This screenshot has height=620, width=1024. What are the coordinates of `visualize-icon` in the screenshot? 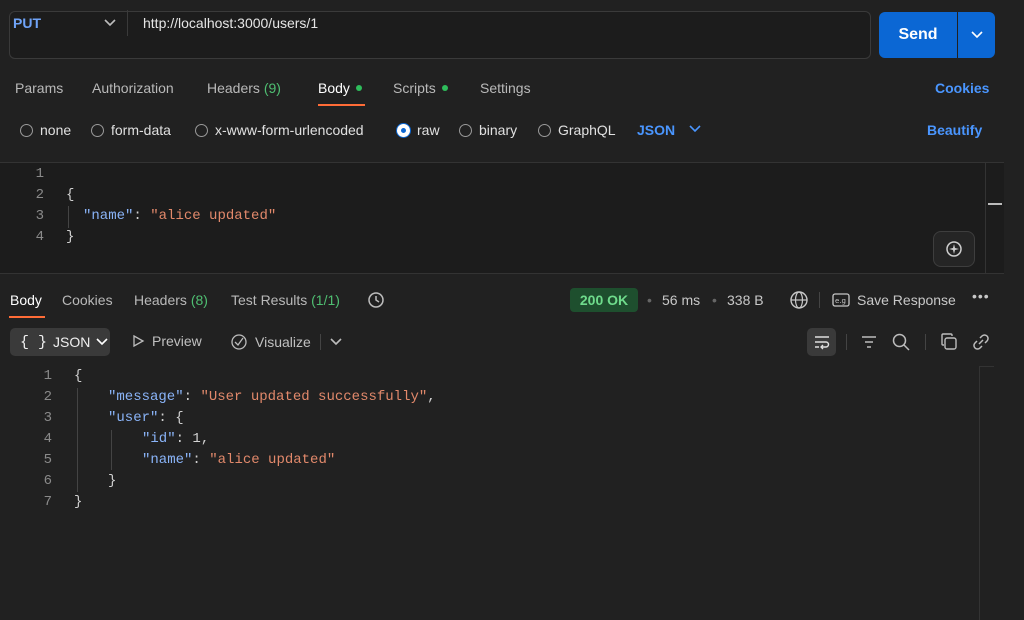 It's located at (239, 342).